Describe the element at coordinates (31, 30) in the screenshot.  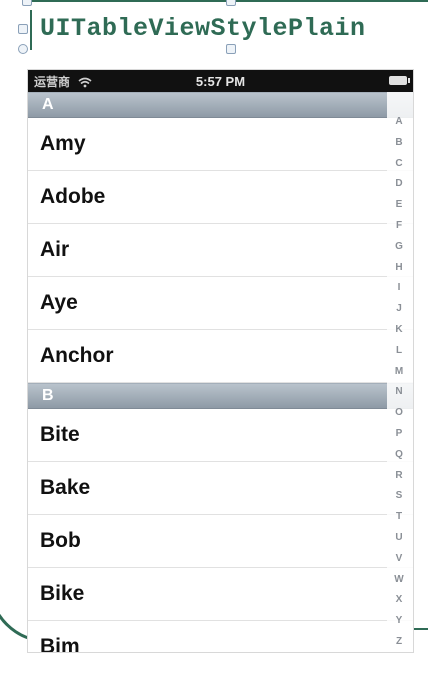
I see `annotation-bar` at that location.